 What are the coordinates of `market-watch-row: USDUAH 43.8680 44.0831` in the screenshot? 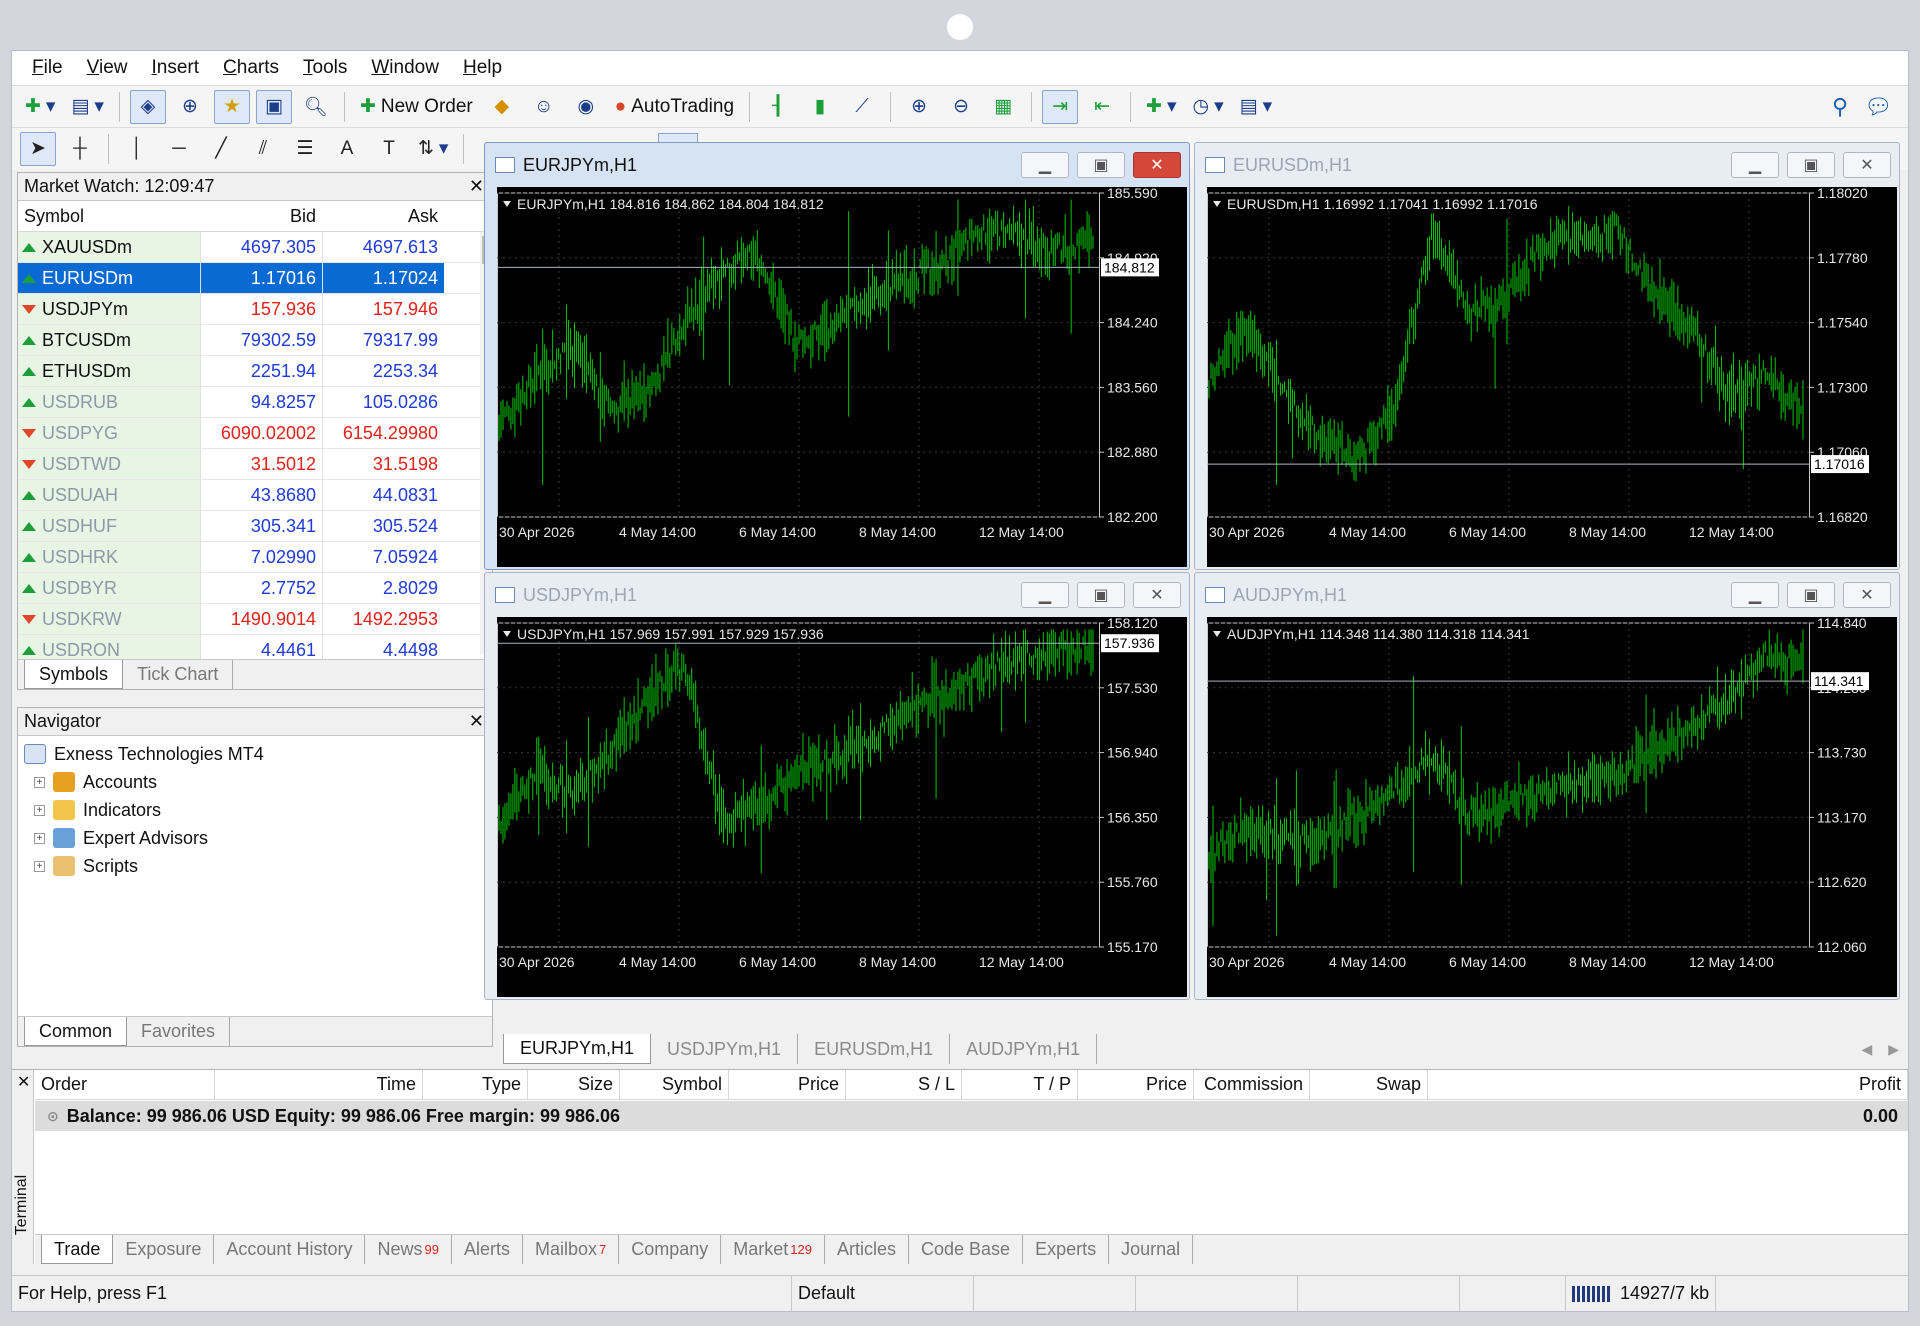 It's located at (255, 495).